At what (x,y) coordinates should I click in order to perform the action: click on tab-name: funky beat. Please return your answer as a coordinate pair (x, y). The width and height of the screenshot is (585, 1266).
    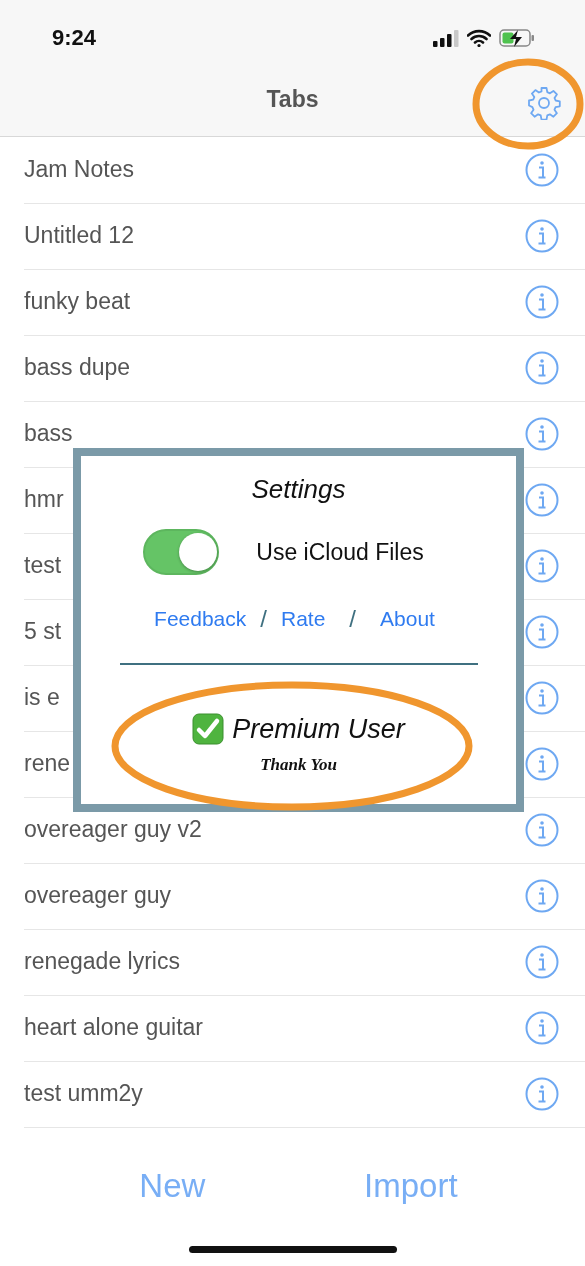
    Looking at the image, I should click on (77, 301).